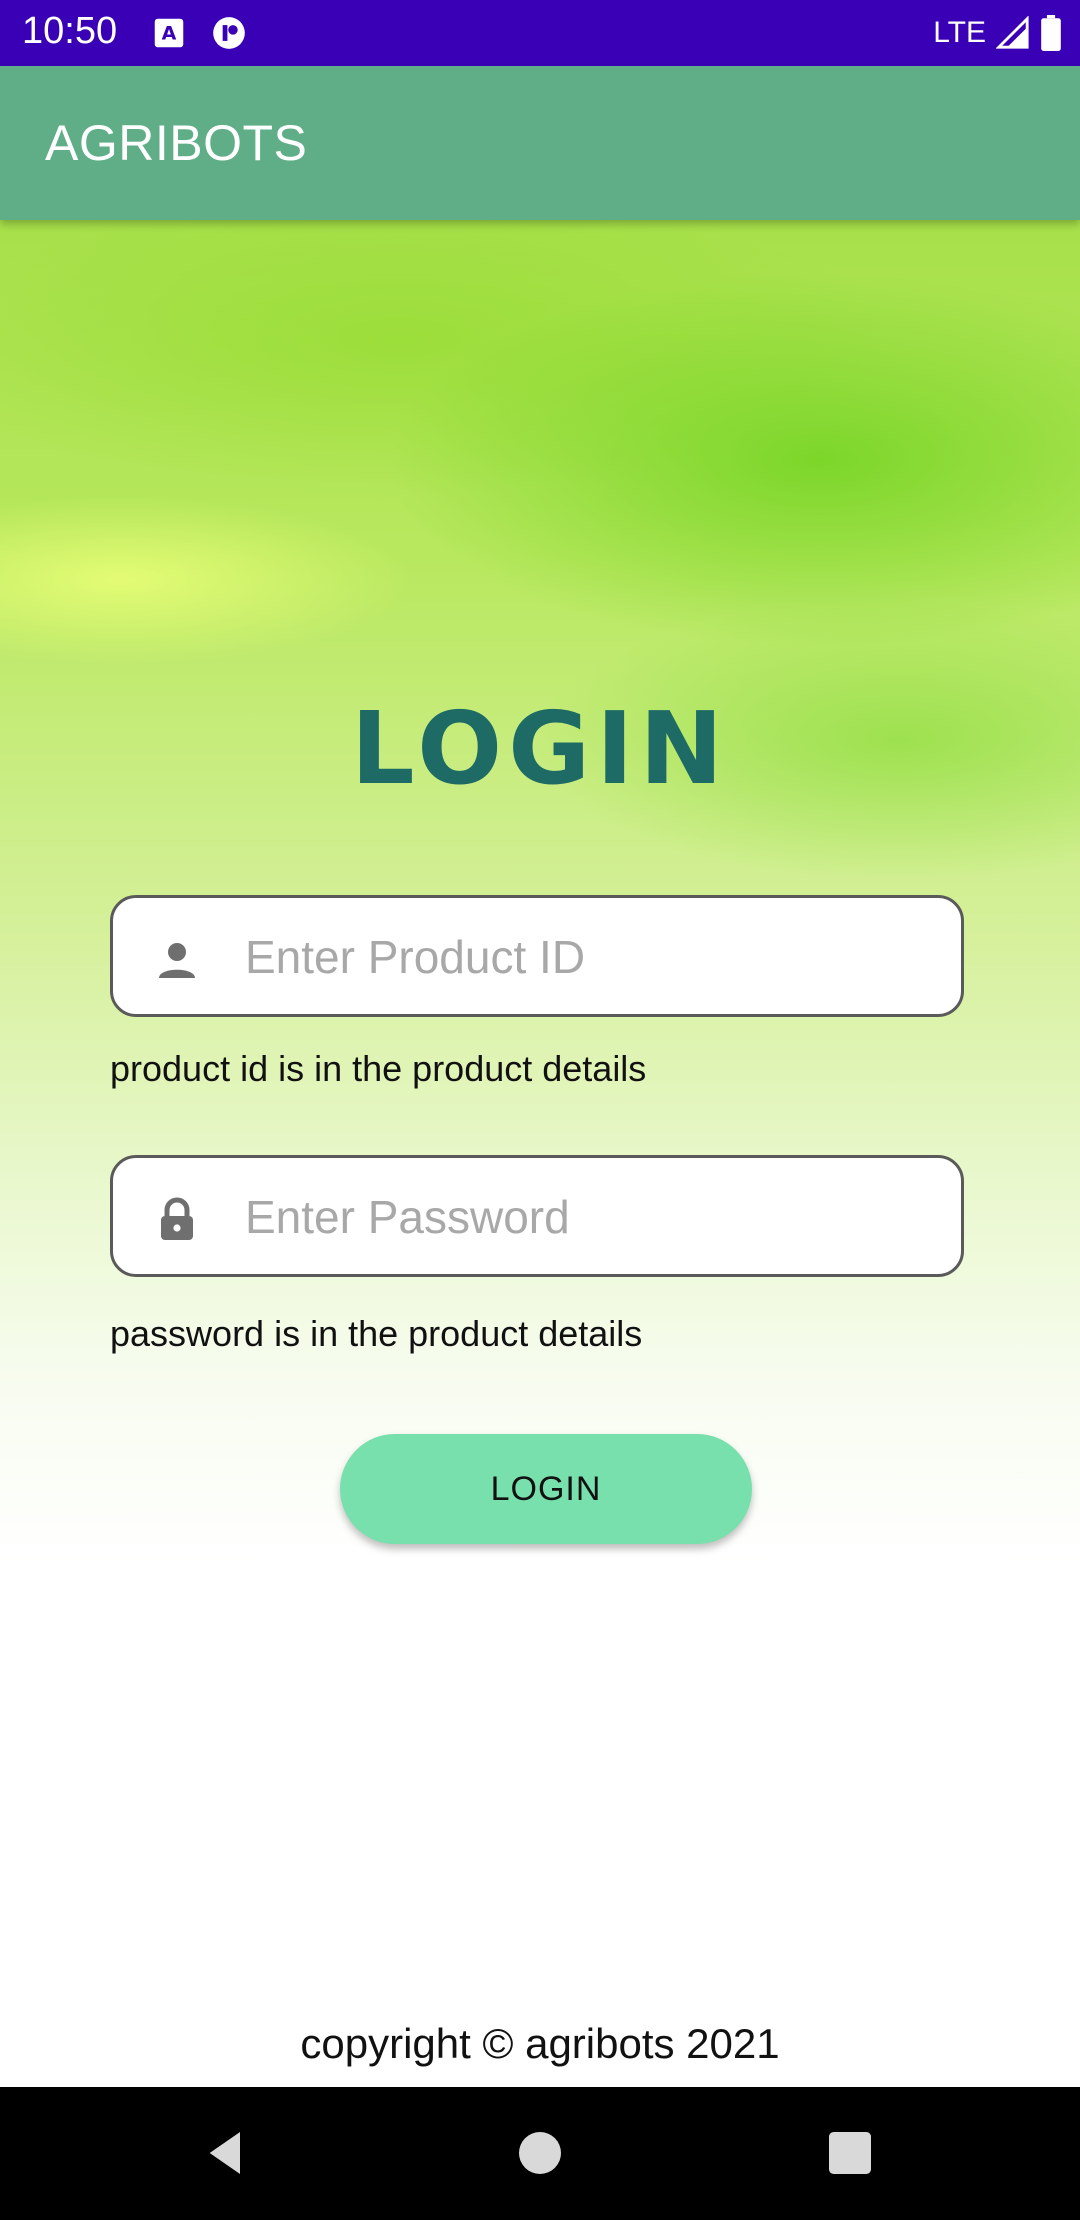 This screenshot has height=2220, width=1080. I want to click on status-bar: 10:50 A LTE, so click(540, 33).